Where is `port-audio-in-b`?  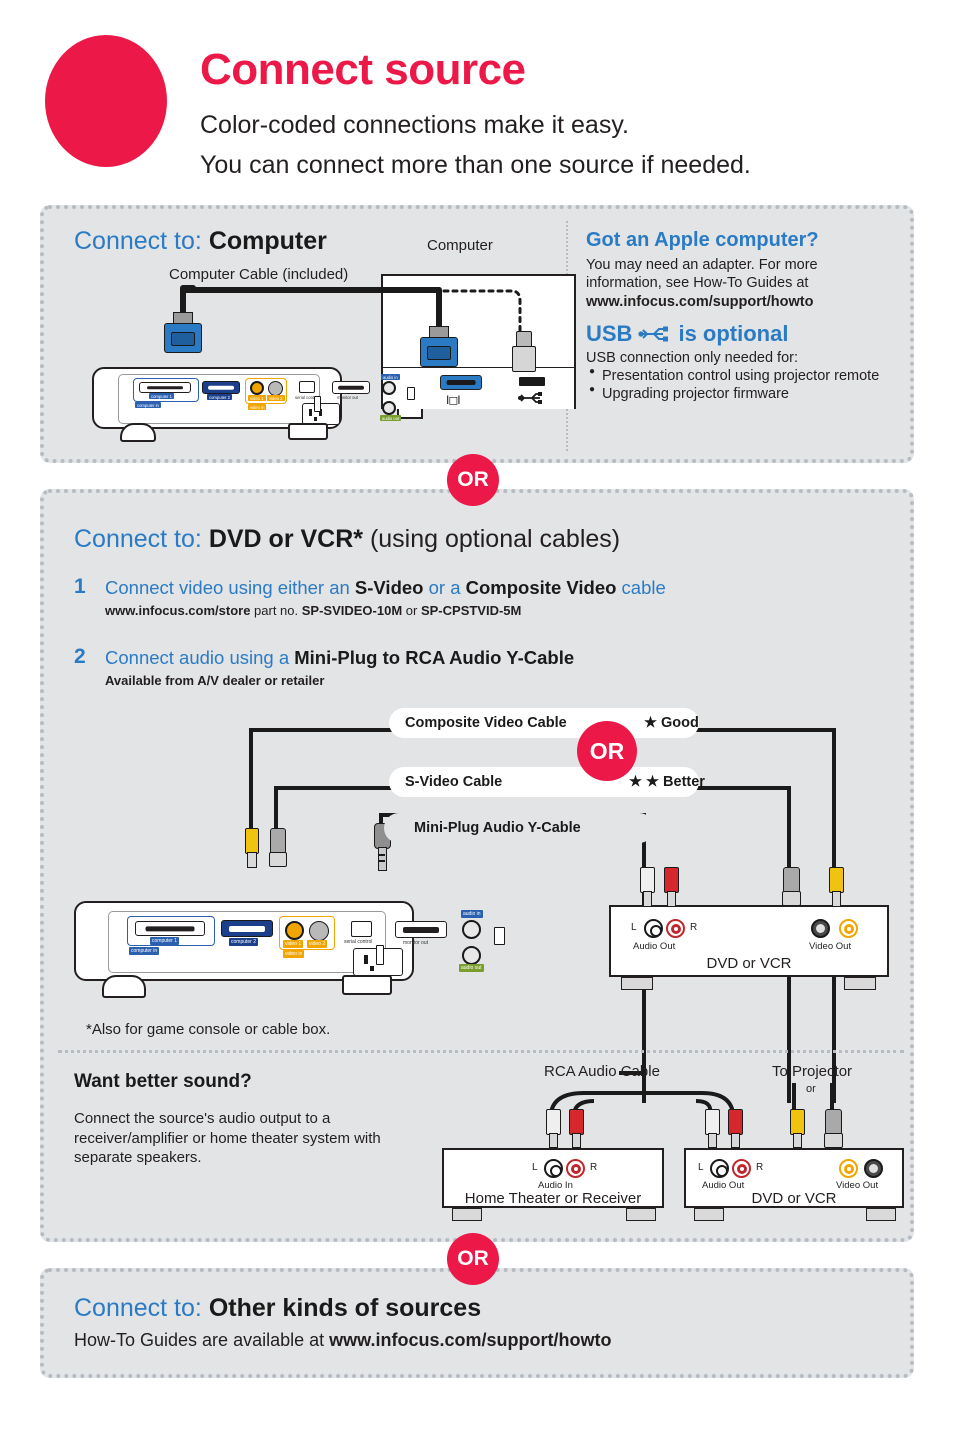 port-audio-in-b is located at coordinates (471, 929).